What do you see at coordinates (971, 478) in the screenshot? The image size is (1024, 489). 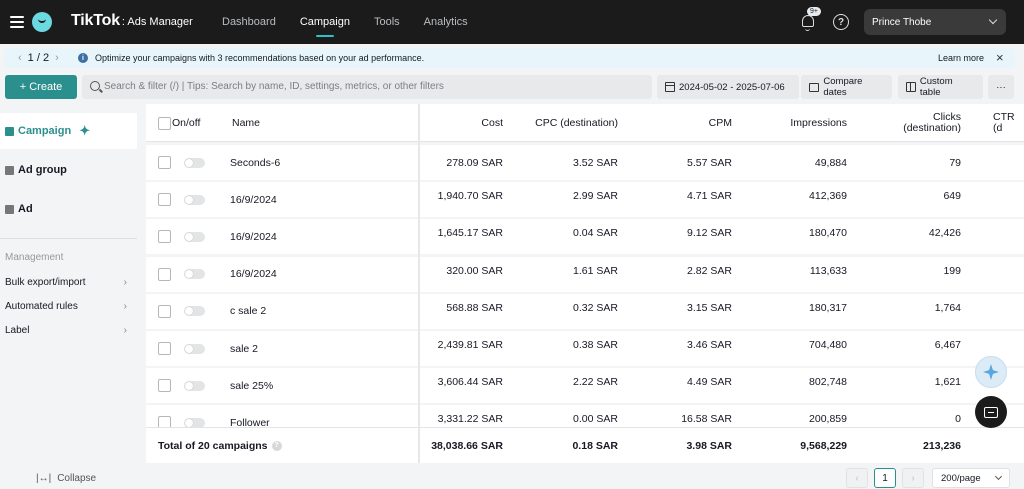 I see `page-size-select: 200/page` at bounding box center [971, 478].